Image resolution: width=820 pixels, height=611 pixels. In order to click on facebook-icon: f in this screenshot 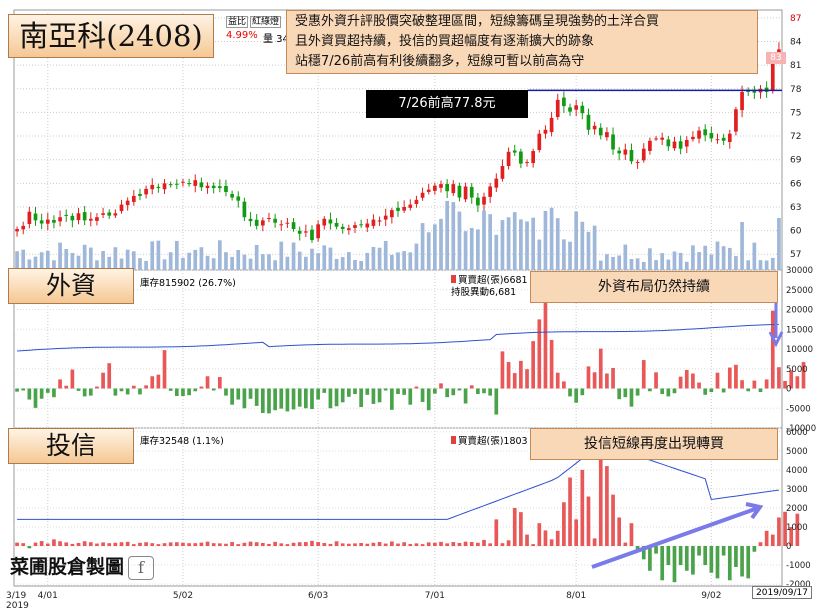, I will do `click(141, 568)`.